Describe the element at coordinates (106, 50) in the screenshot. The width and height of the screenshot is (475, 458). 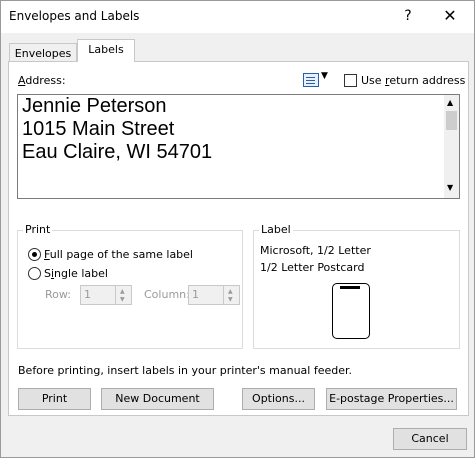
I see `tab-labels: Labels` at that location.